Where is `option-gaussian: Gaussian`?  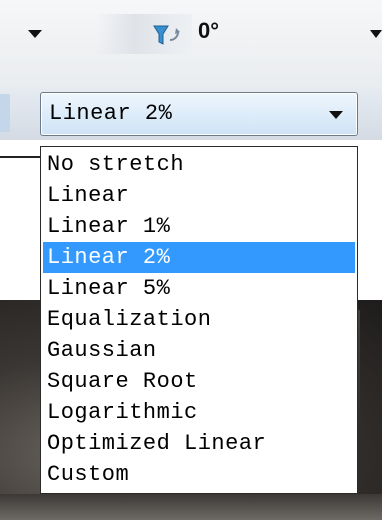 option-gaussian: Gaussian is located at coordinates (199, 350).